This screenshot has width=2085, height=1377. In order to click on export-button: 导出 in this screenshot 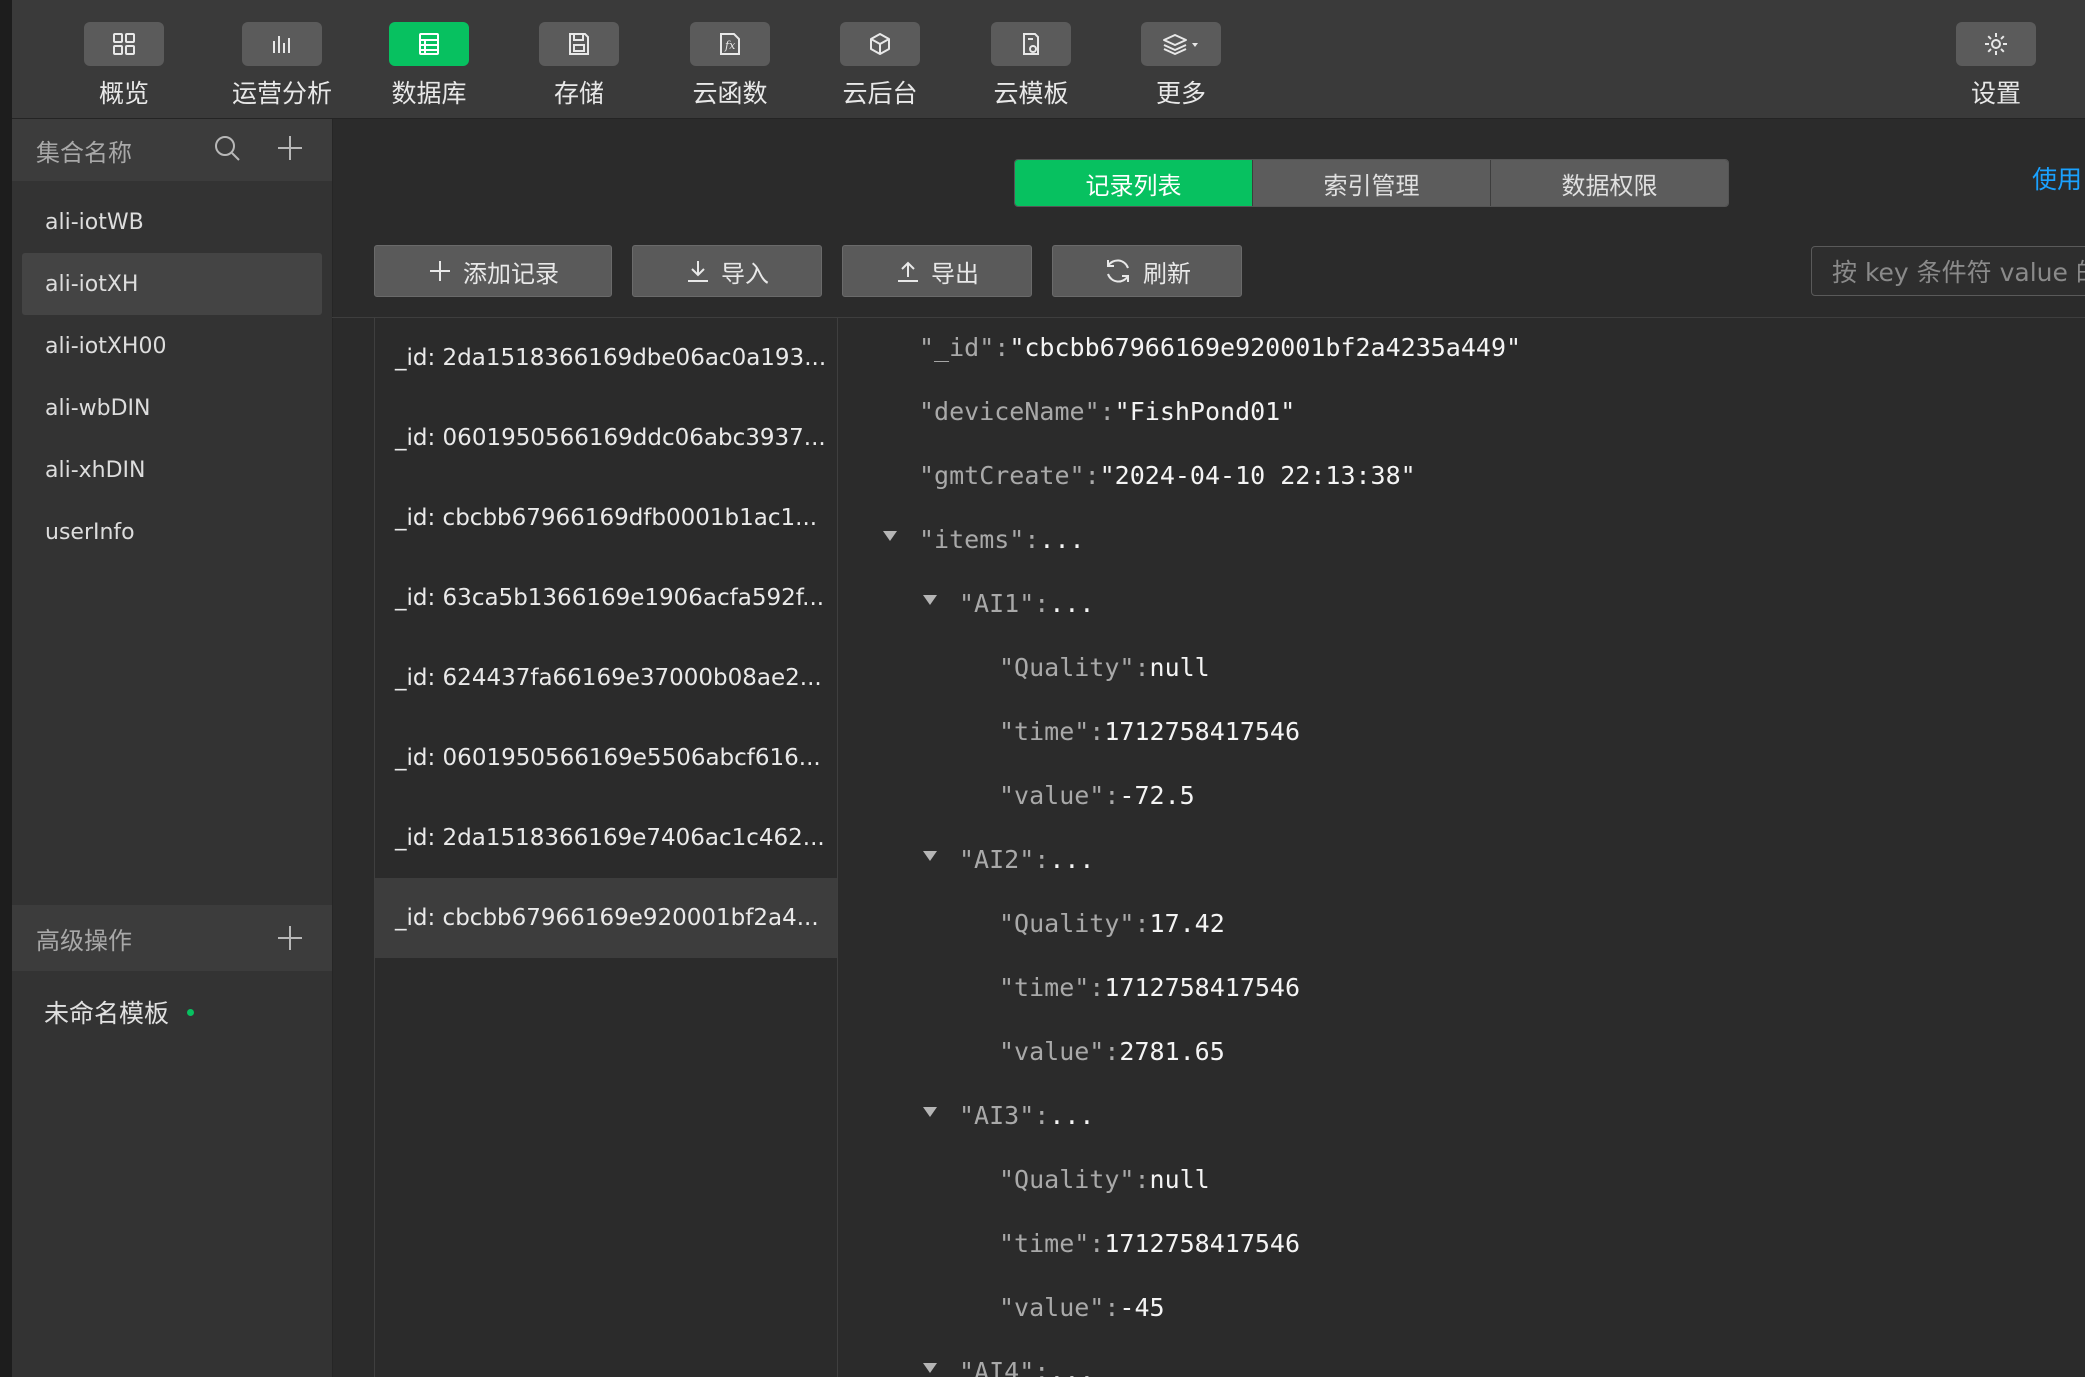, I will do `click(937, 271)`.